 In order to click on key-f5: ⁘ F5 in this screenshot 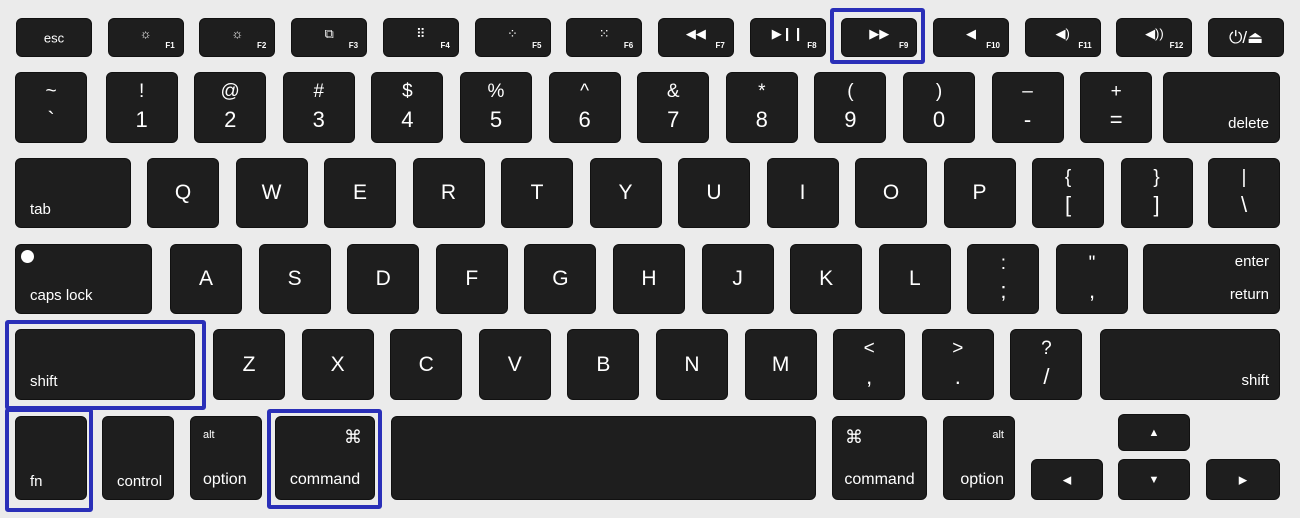, I will do `click(512, 37)`.